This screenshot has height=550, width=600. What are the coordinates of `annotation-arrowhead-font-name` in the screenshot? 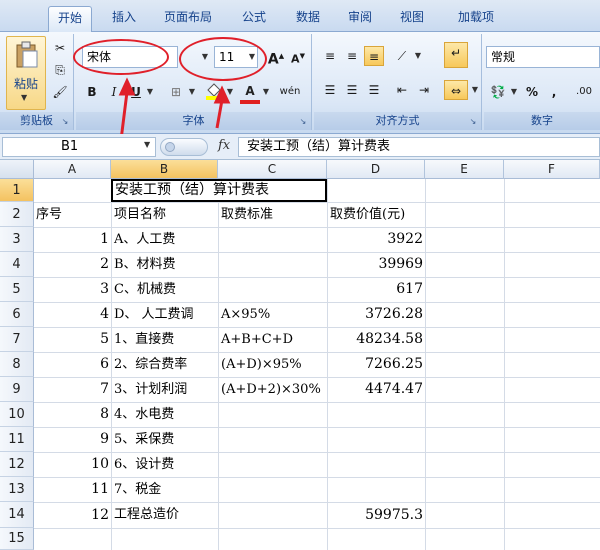 It's located at (127, 86).